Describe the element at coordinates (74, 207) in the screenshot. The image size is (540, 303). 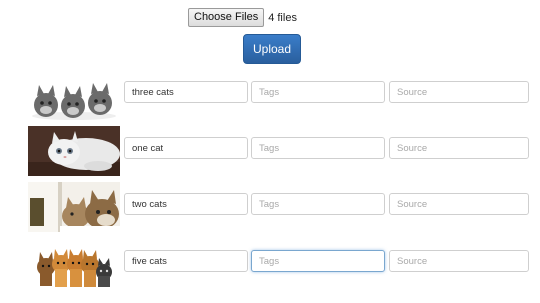
I see `two-cats-thumbnail` at that location.